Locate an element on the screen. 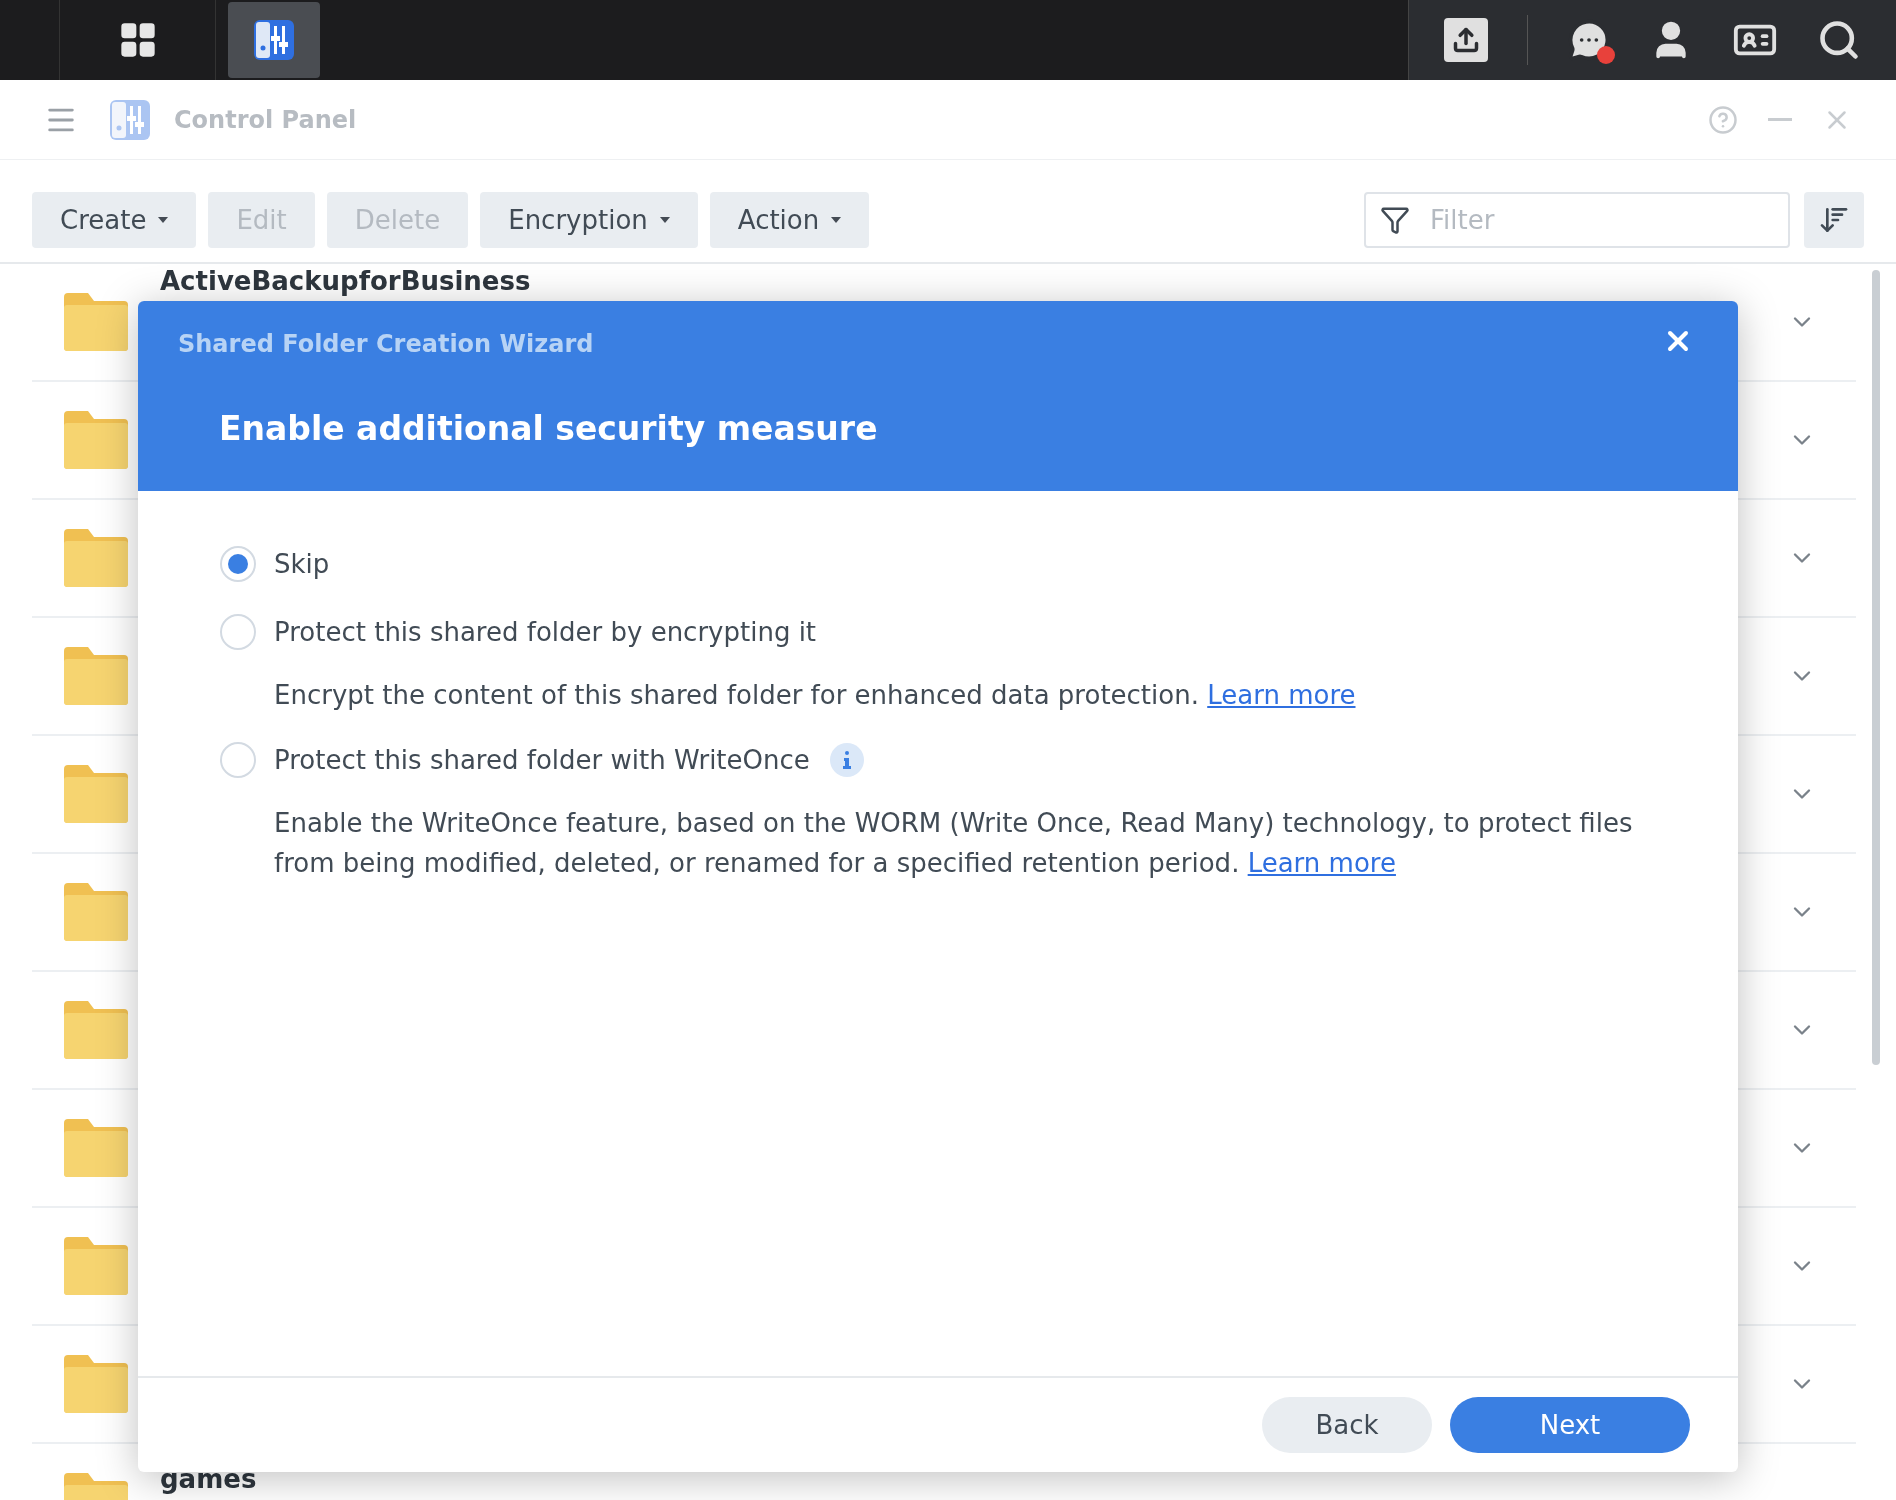 The width and height of the screenshot is (1896, 1500). window-title: Control Panel is located at coordinates (265, 120).